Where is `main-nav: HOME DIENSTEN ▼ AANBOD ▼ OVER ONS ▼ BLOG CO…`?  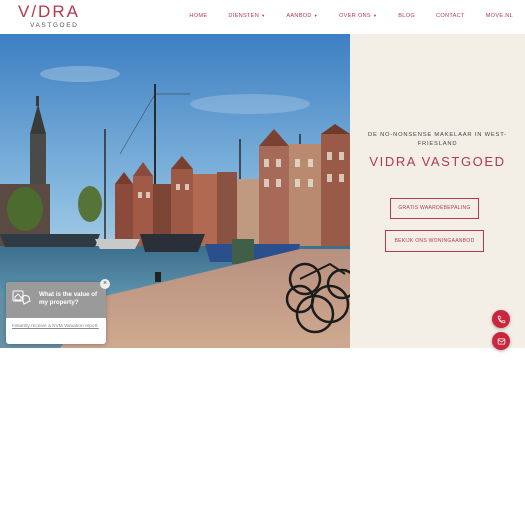
main-nav: HOME DIENSTEN ▼ AANBOD ▼ OVER ONS ▼ BLOG CO… is located at coordinates (340, 16).